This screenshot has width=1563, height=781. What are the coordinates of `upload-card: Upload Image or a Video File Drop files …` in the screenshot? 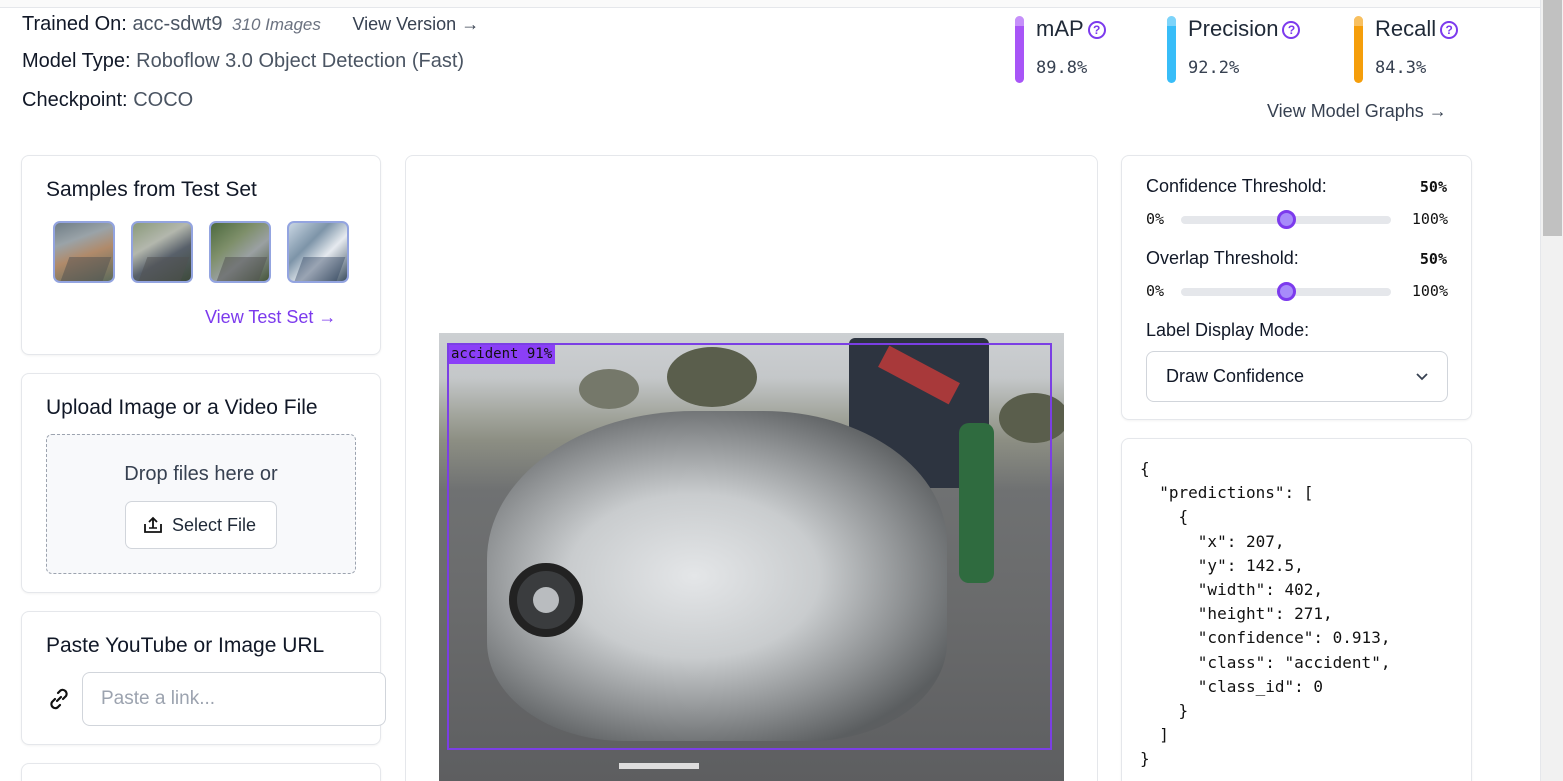 It's located at (201, 483).